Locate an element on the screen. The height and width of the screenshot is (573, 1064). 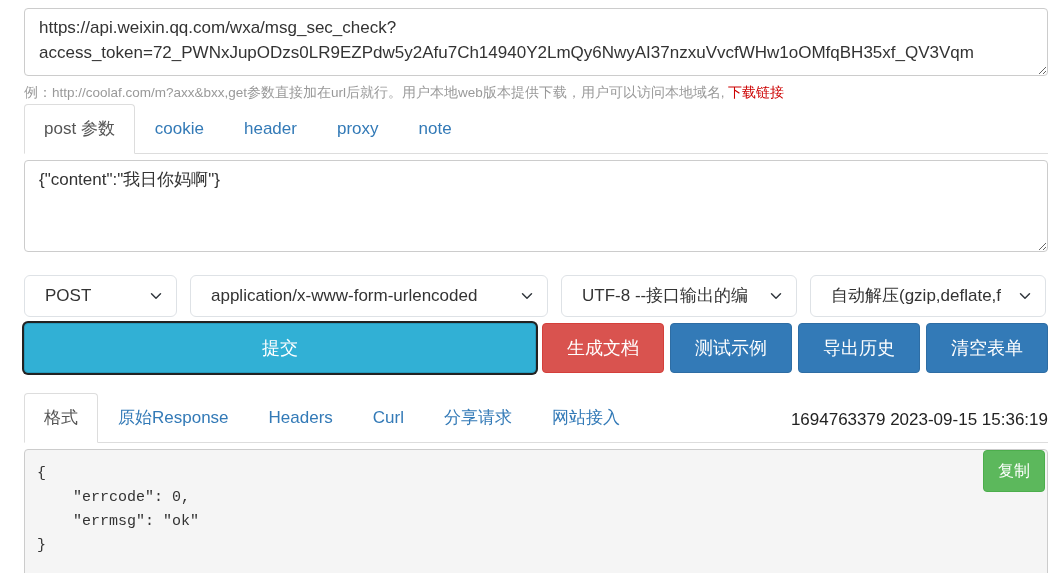
action-button: 生成文档 is located at coordinates (603, 348).